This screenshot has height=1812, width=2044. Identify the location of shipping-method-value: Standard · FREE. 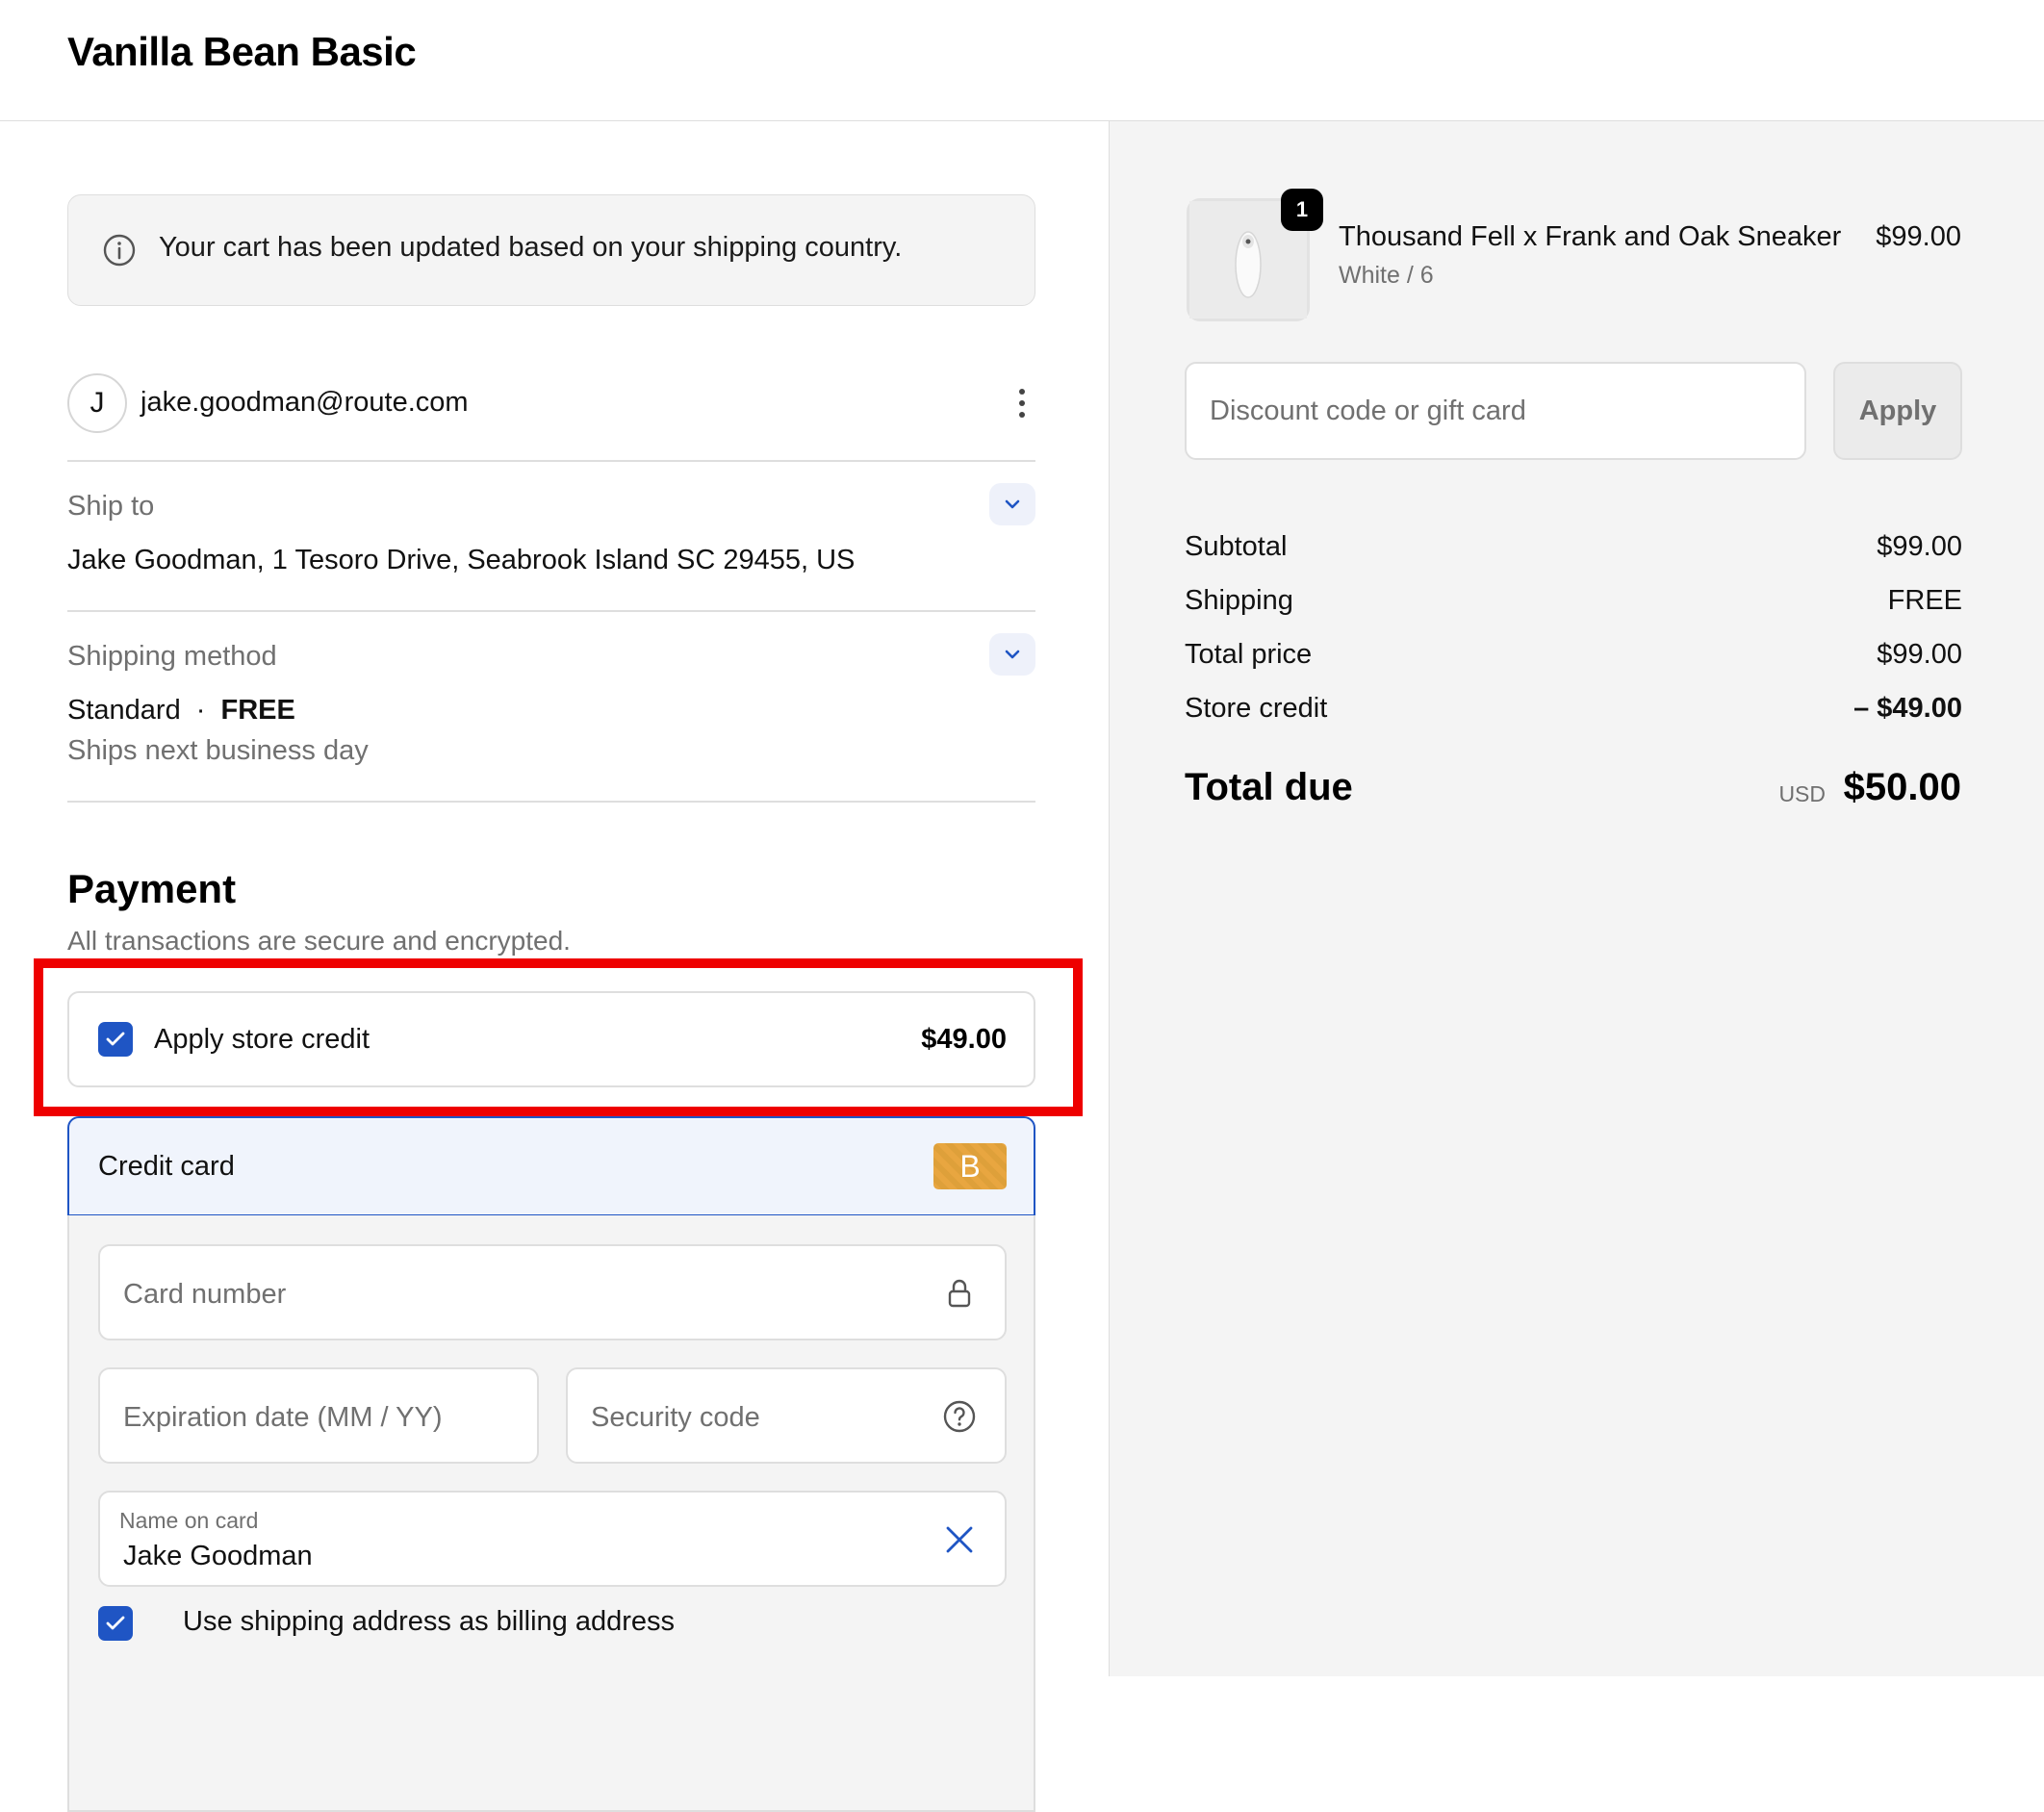
(181, 711).